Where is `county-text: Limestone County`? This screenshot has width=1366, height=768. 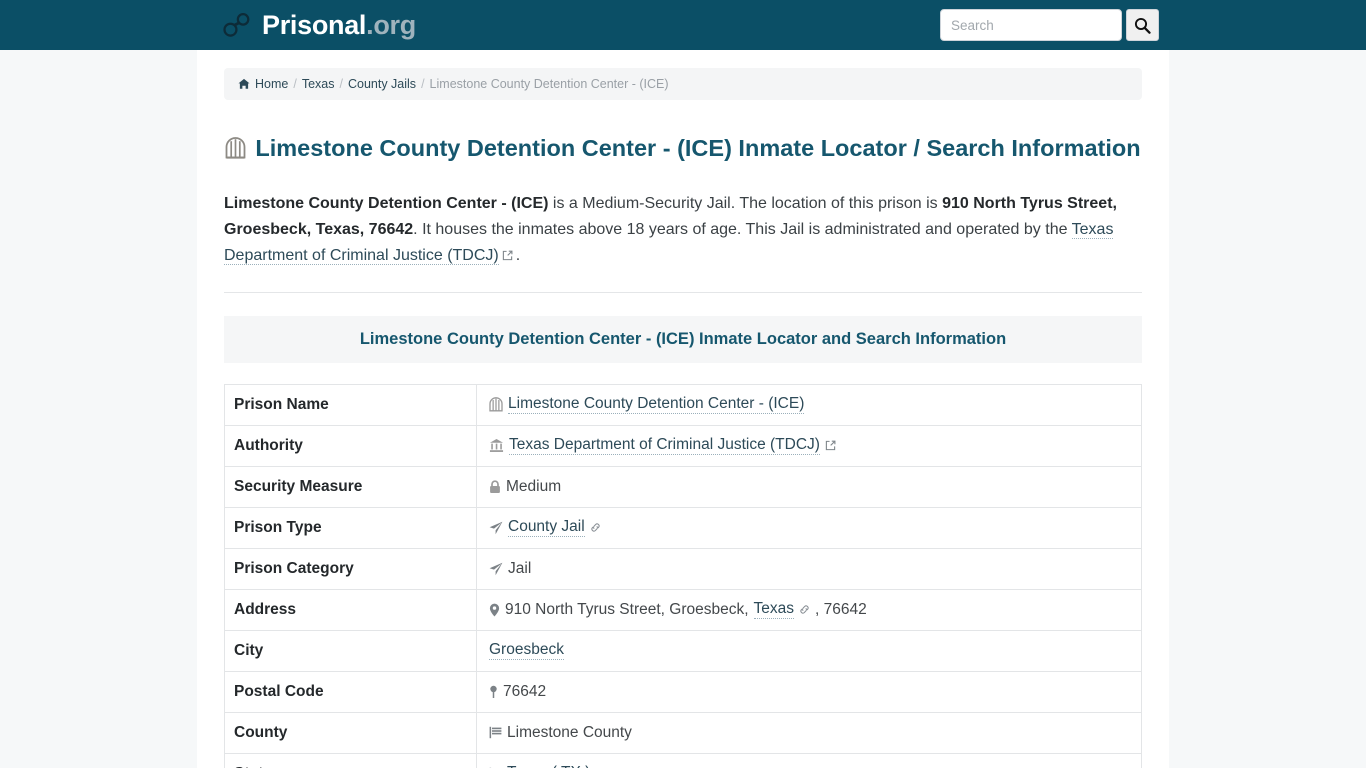
county-text: Limestone County is located at coordinates (569, 732).